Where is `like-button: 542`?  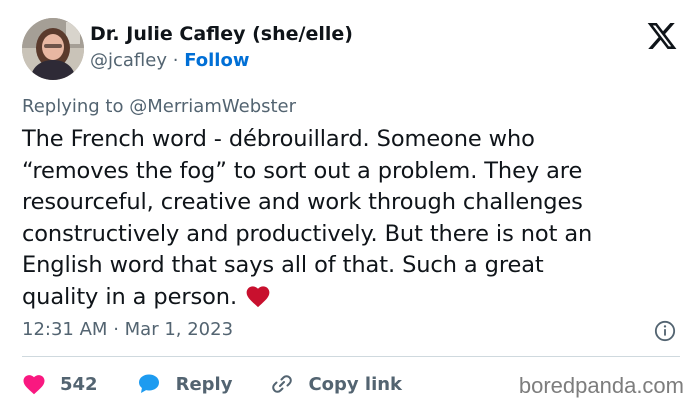 like-button: 542 is located at coordinates (60, 384).